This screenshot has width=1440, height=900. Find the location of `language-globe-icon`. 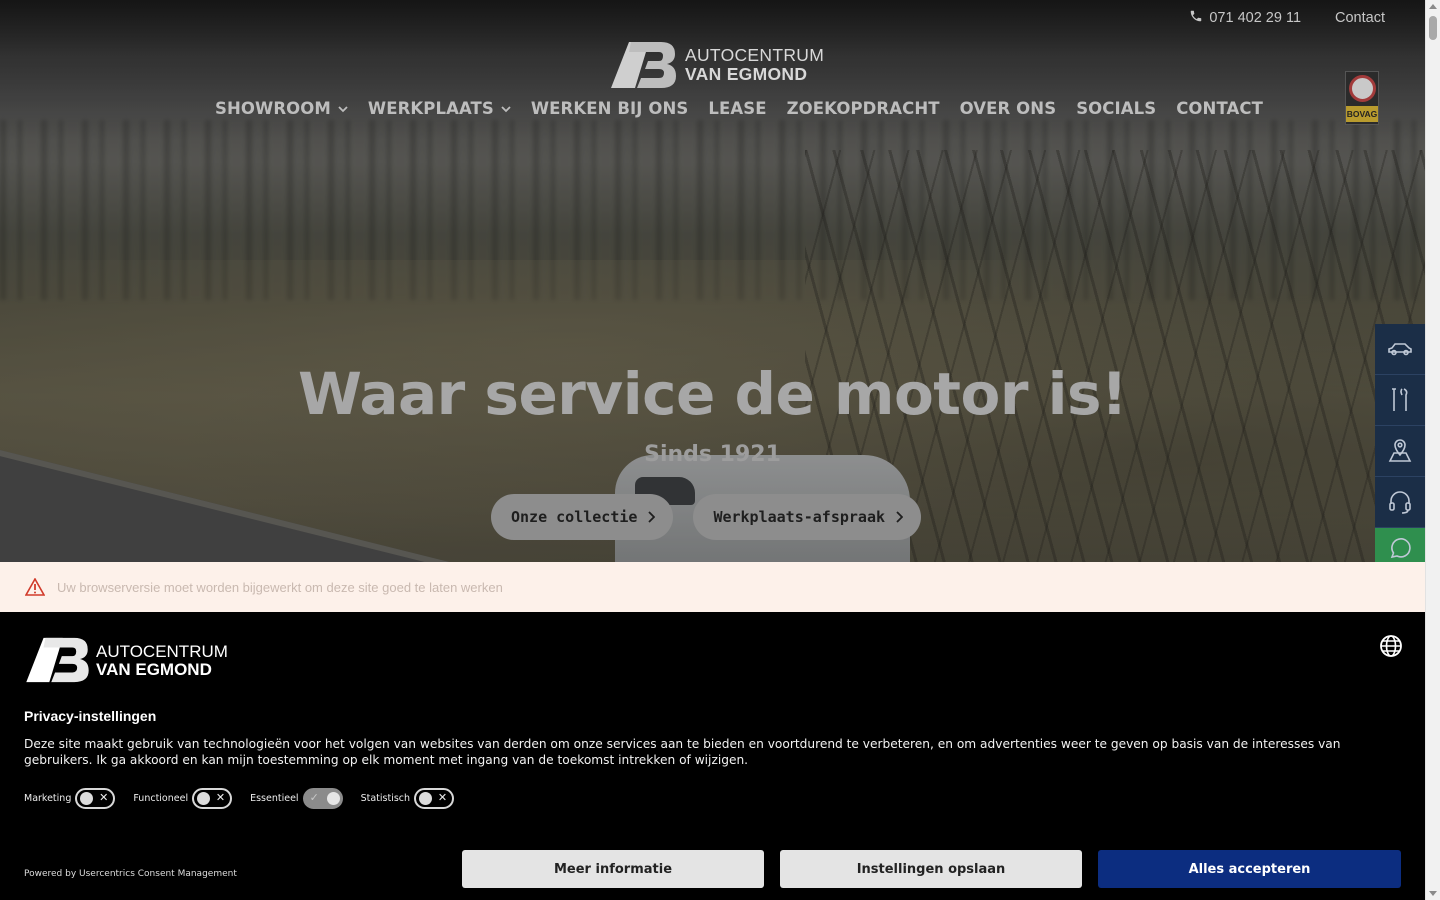

language-globe-icon is located at coordinates (1391, 646).